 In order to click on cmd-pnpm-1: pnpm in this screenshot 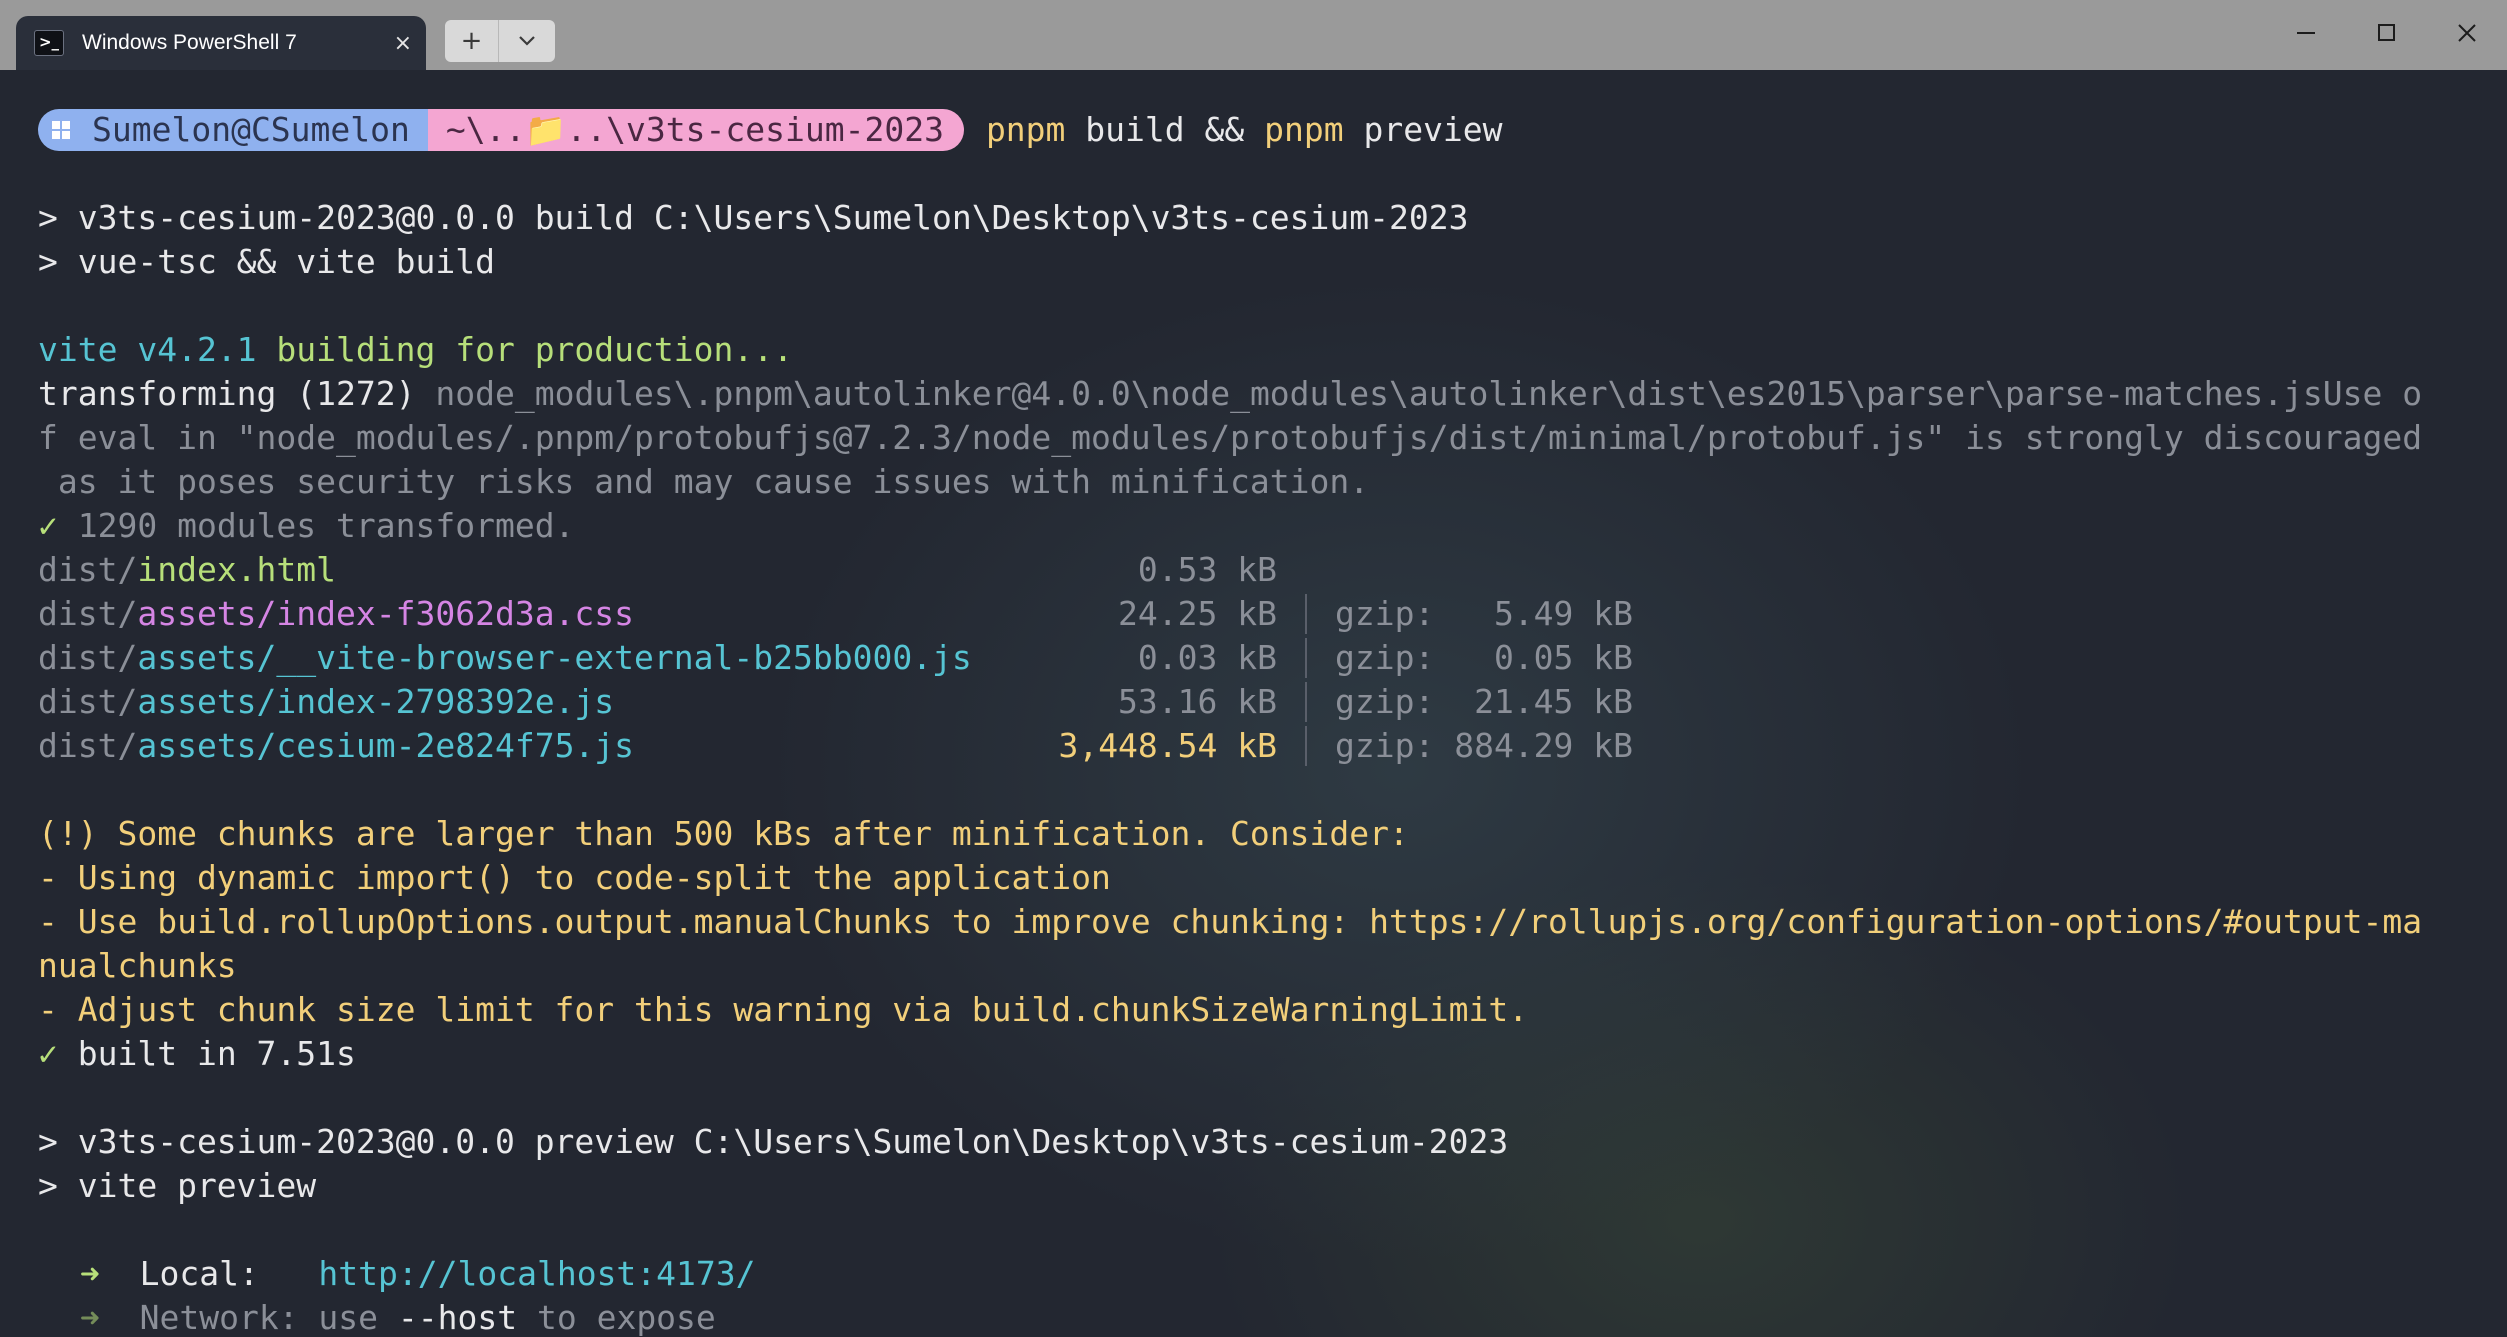, I will do `click(1025, 129)`.